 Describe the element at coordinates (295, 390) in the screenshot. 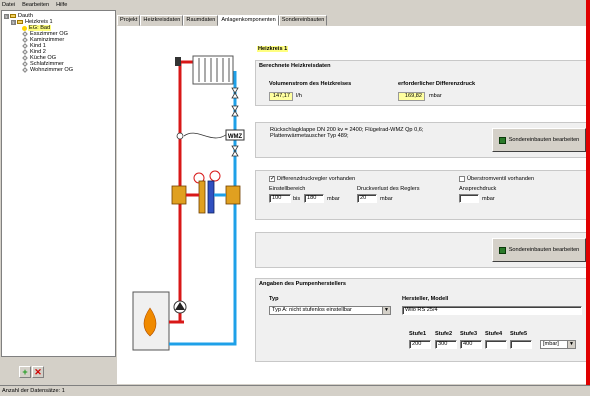

I see `status-bar: Anzahl der Datensätze: 1` at that location.